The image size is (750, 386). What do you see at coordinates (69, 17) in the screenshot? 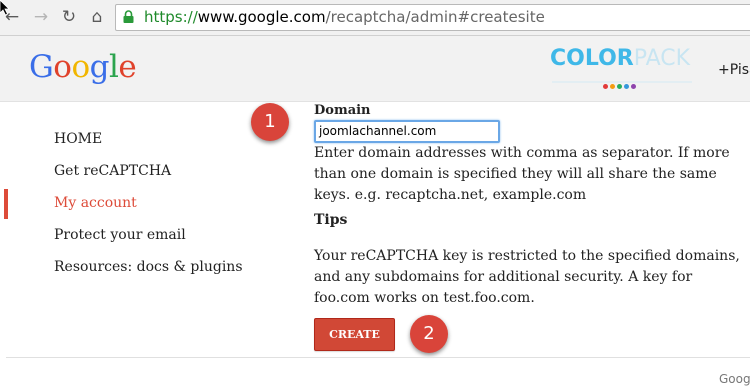
I see `reload-icon: ↻` at bounding box center [69, 17].